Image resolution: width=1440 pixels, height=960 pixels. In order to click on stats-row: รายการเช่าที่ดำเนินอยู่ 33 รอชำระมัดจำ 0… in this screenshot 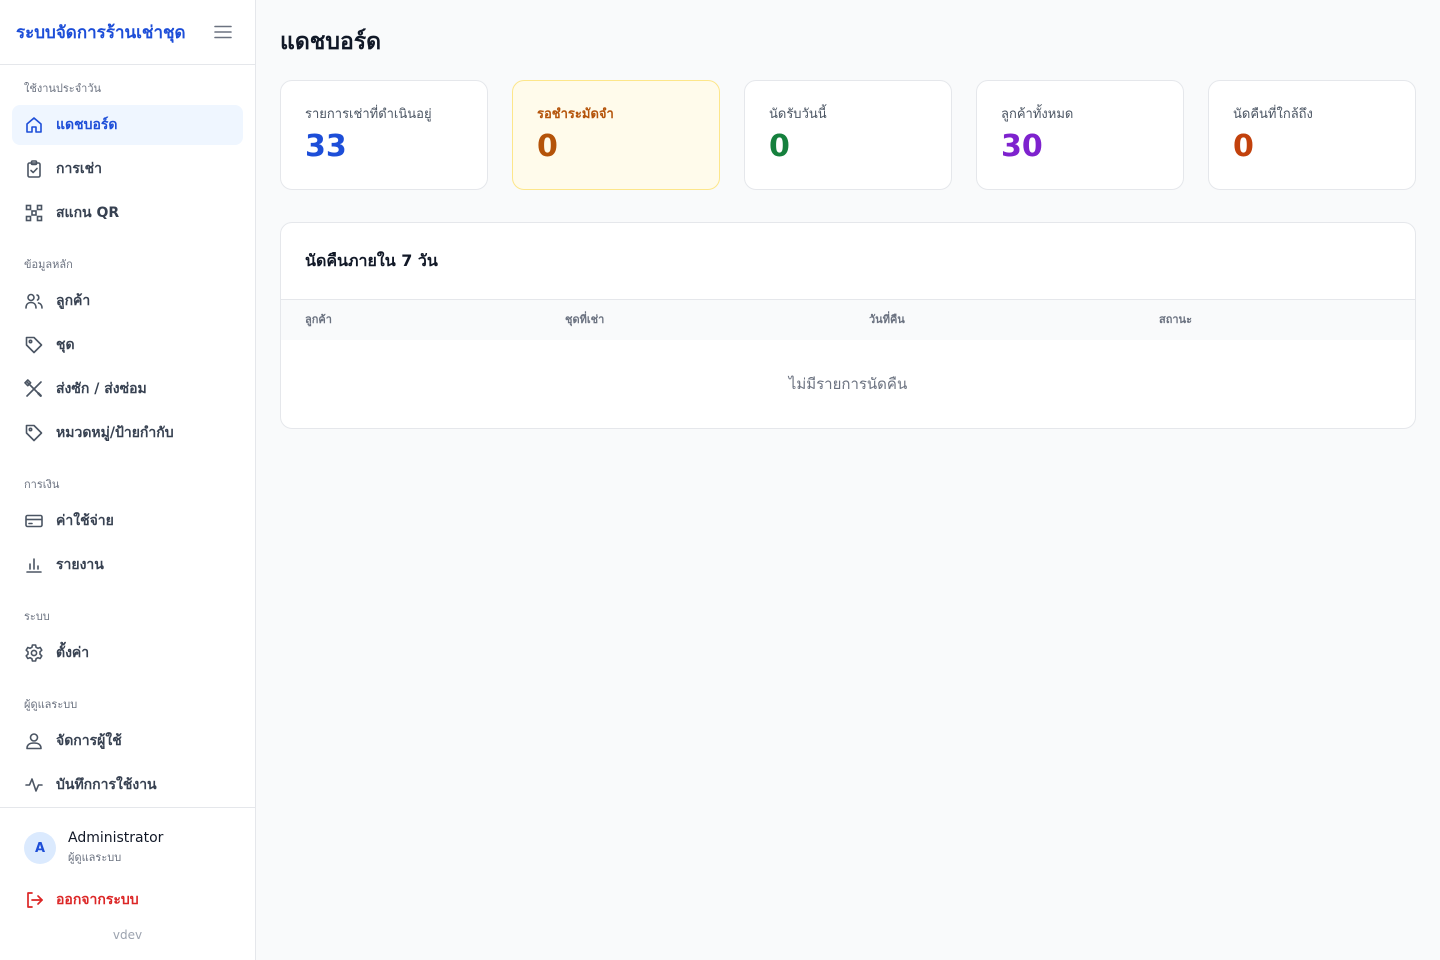, I will do `click(848, 135)`.